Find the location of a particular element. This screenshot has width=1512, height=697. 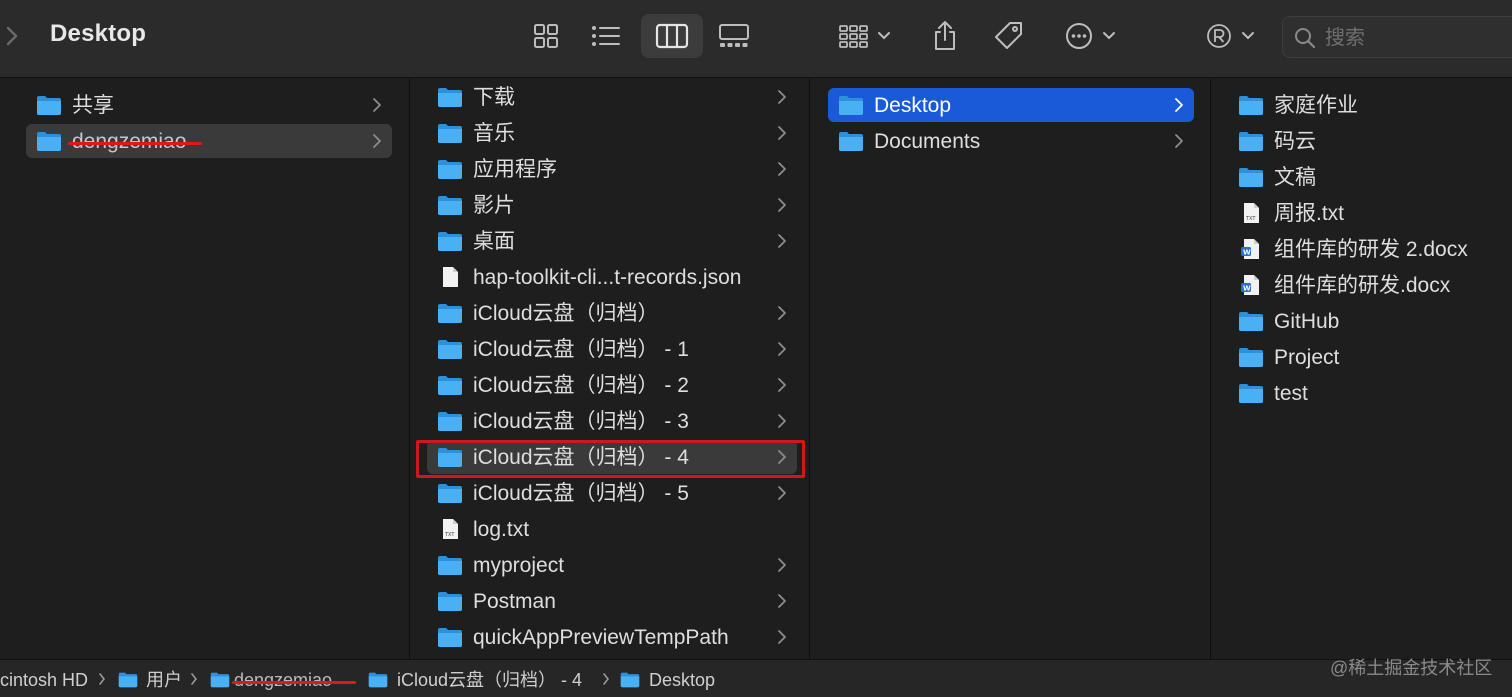

path-segment-home: dengzemiao is located at coordinates (283, 680).